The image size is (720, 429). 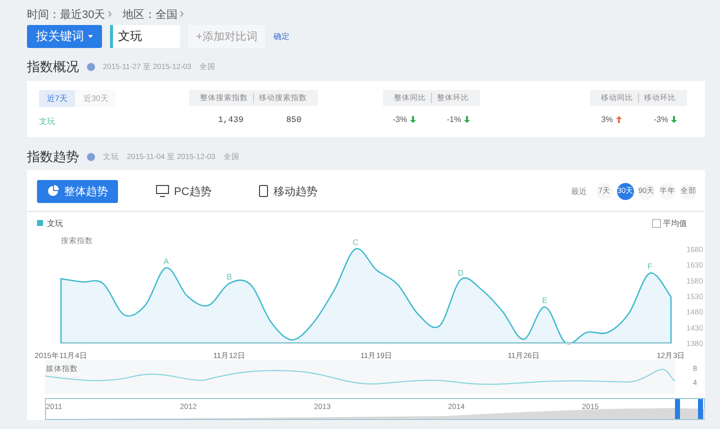 What do you see at coordinates (293, 120) in the screenshot?
I see `index-value: 850` at bounding box center [293, 120].